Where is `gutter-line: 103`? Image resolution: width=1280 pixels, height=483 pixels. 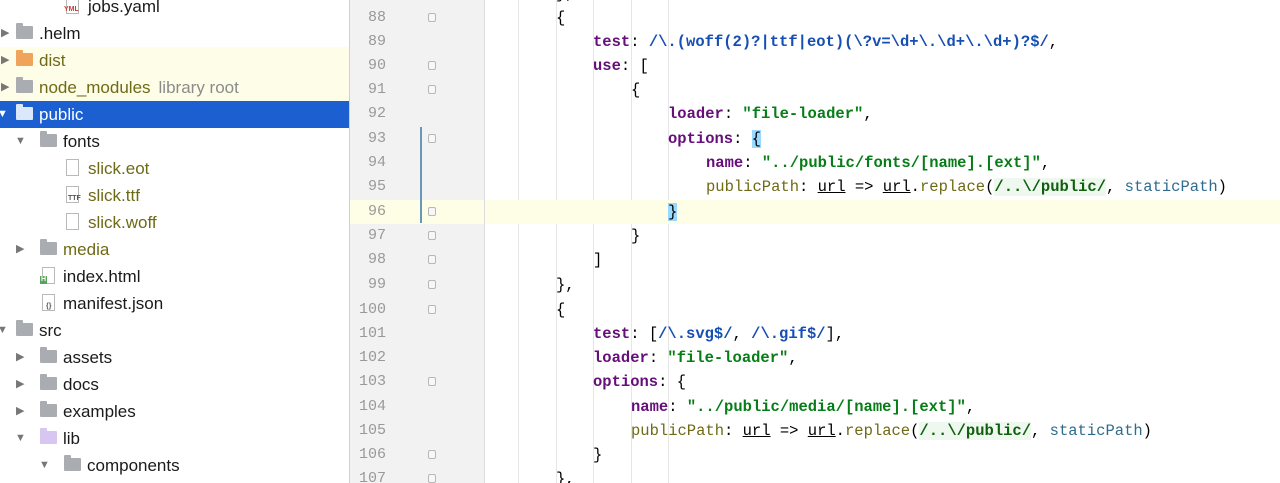 gutter-line: 103 is located at coordinates (417, 382).